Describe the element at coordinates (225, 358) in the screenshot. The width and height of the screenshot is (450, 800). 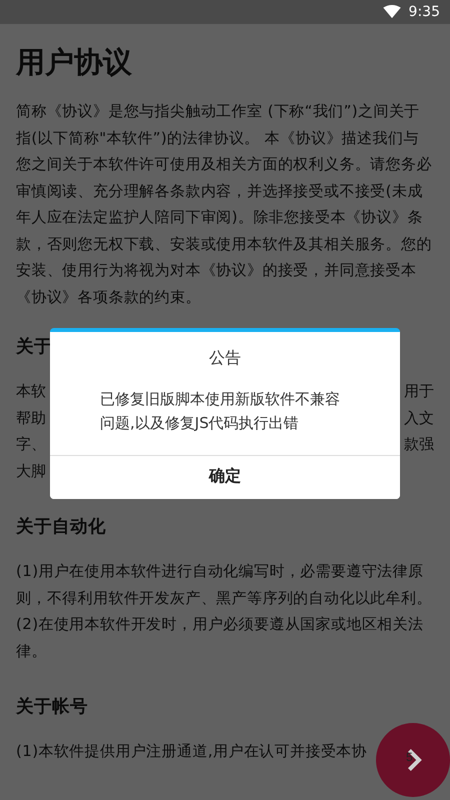
I see `dialog-title: 公告` at that location.